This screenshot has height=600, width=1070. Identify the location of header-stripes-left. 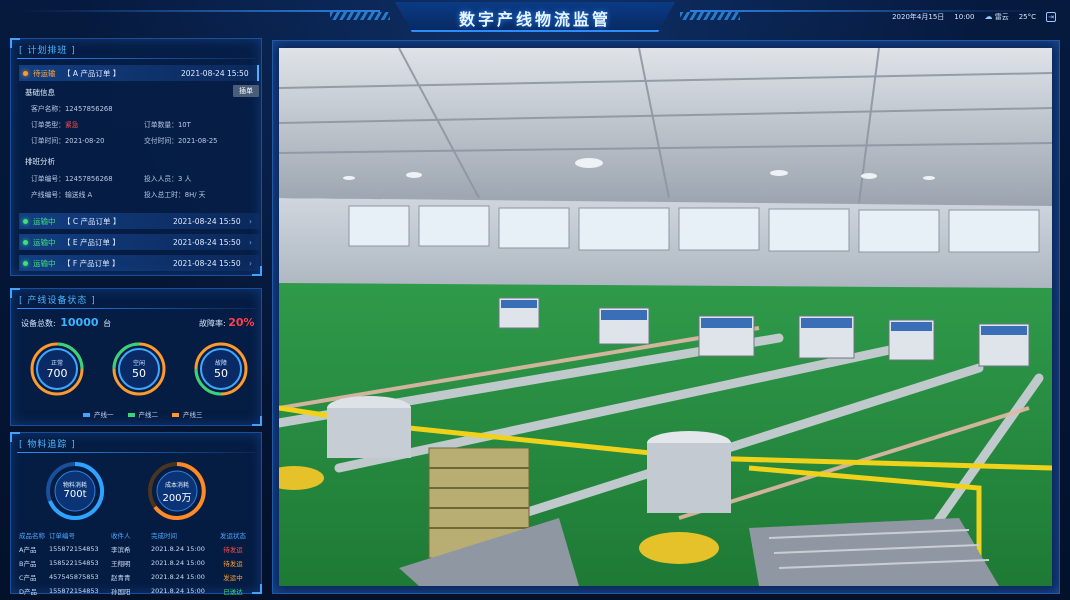
(360, 16).